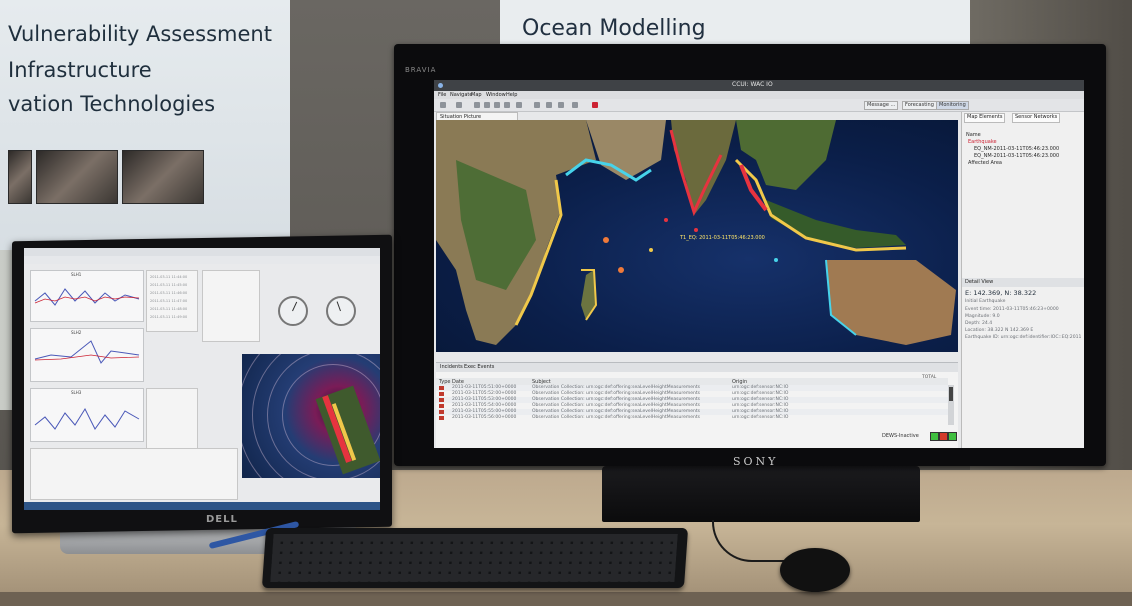  What do you see at coordinates (76, 392) in the screenshot?
I see `chart-title: SLH3` at bounding box center [76, 392].